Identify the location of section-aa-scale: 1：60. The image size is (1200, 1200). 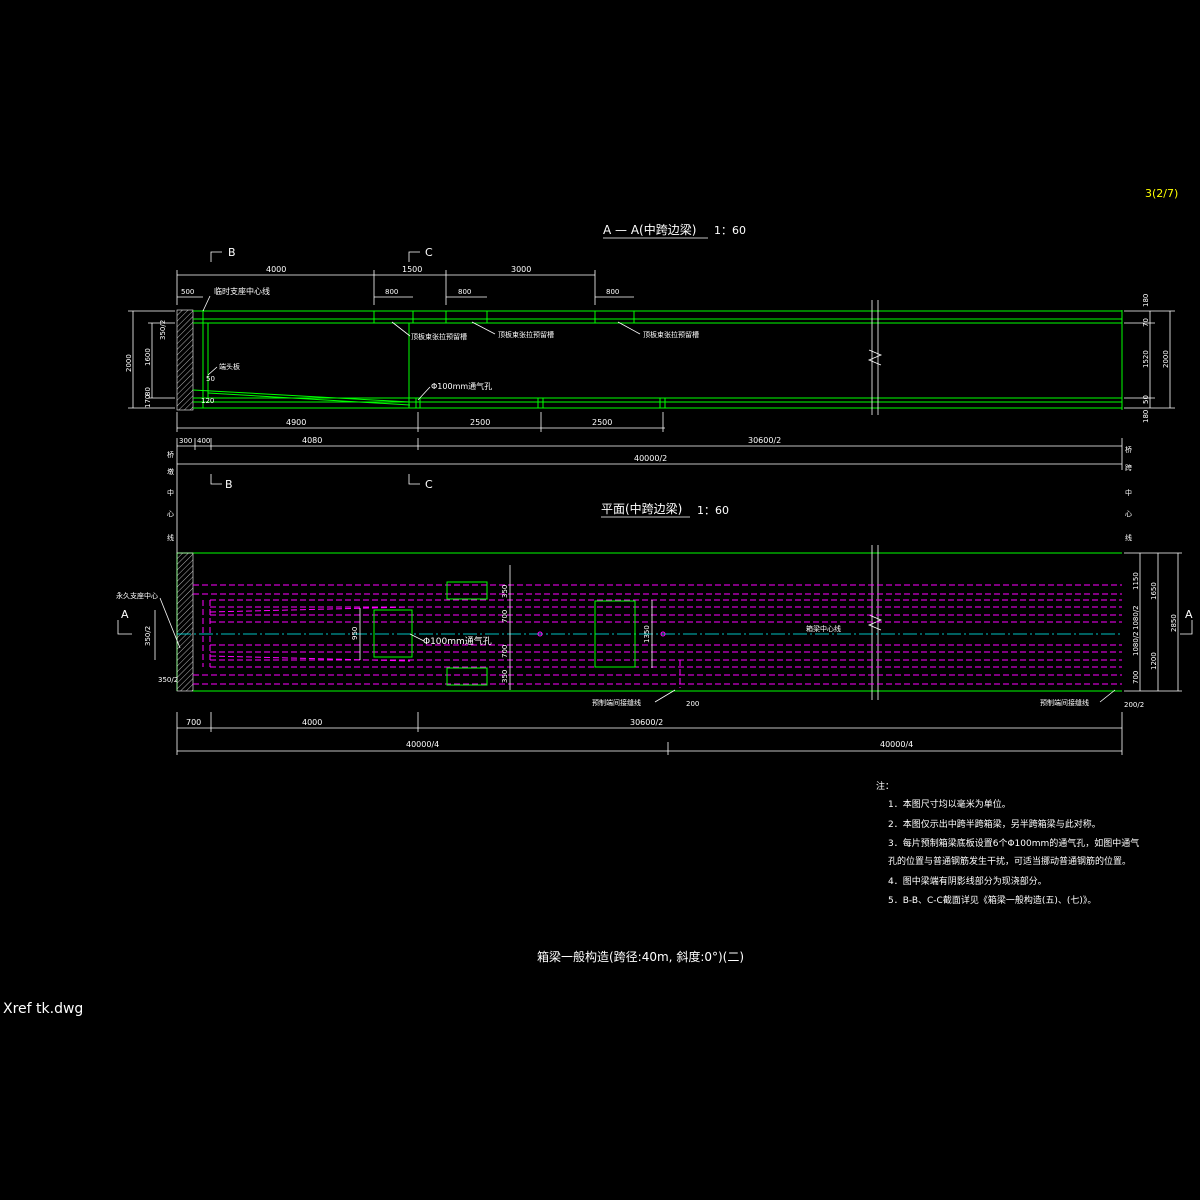
(730, 230).